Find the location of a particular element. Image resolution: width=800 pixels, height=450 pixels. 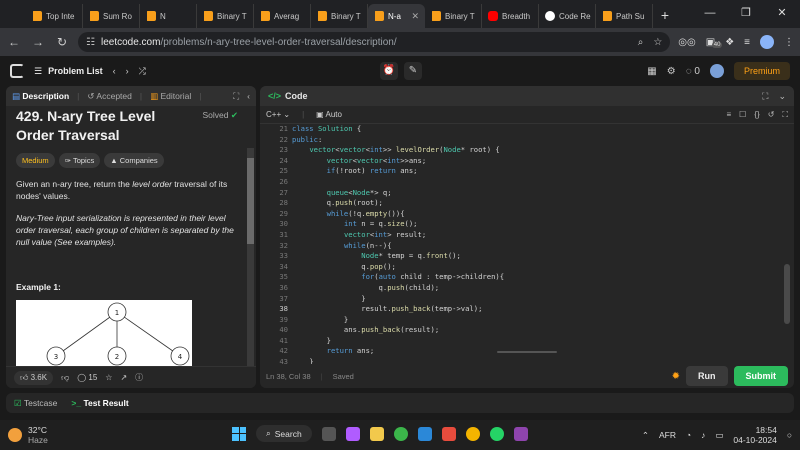

browser-tab: Code Re is located at coordinates (567, 16).